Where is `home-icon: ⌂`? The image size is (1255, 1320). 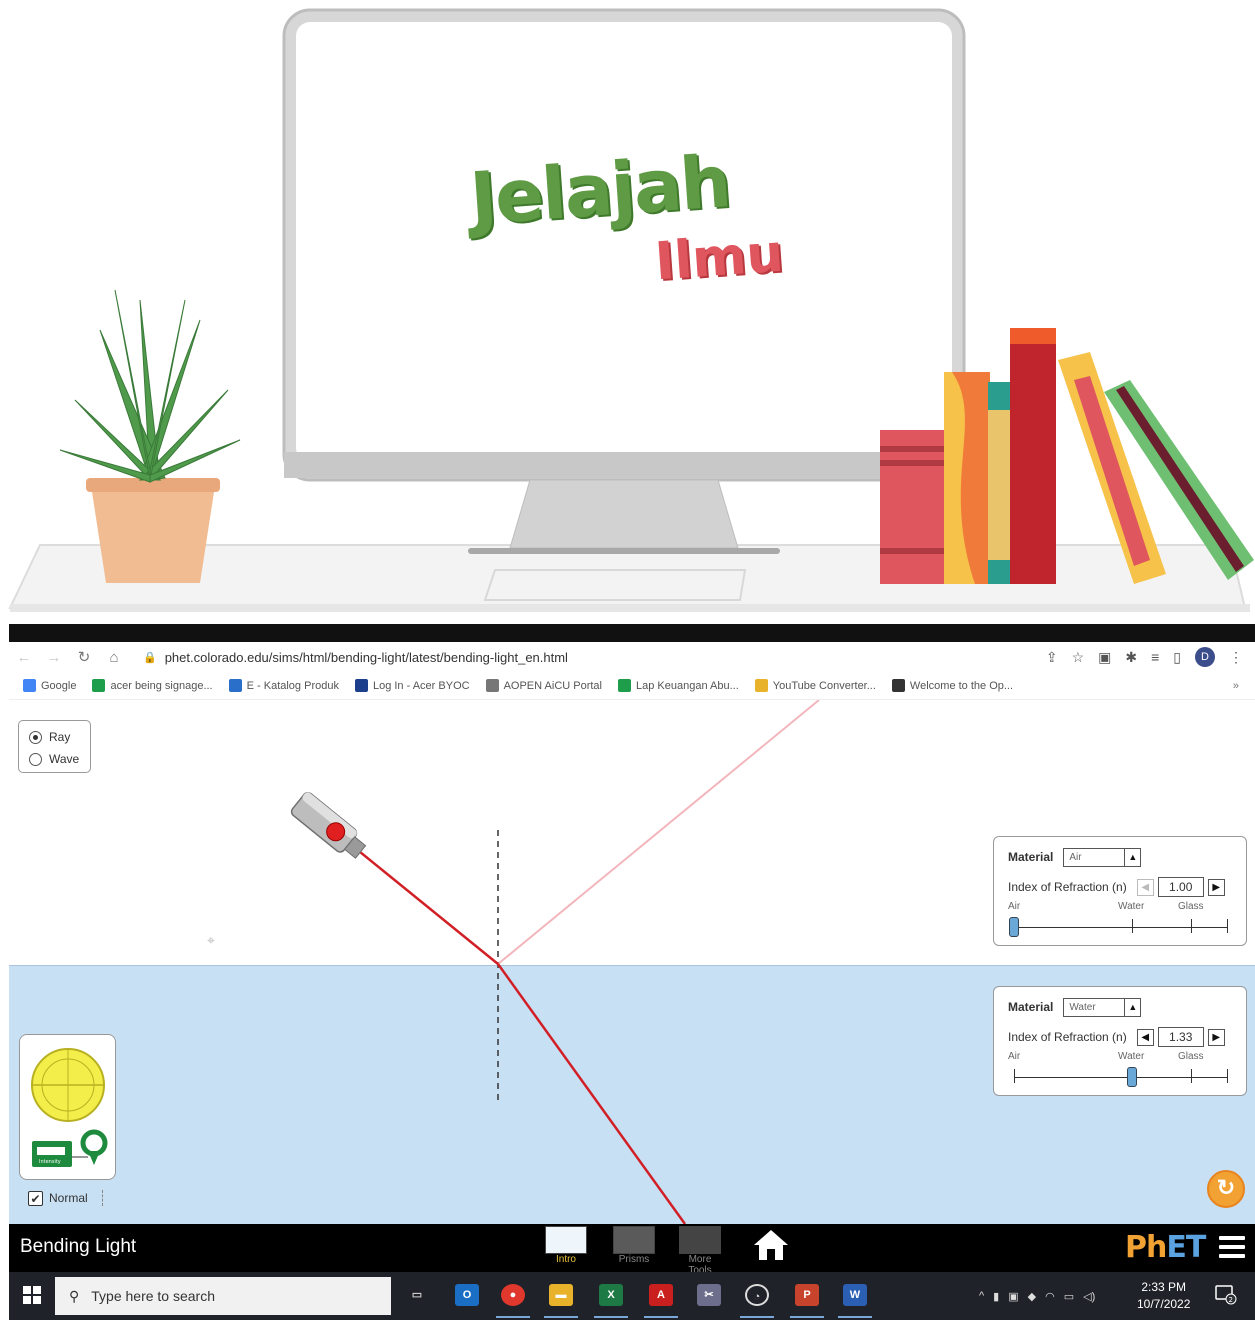
home-icon: ⌂ is located at coordinates (114, 657).